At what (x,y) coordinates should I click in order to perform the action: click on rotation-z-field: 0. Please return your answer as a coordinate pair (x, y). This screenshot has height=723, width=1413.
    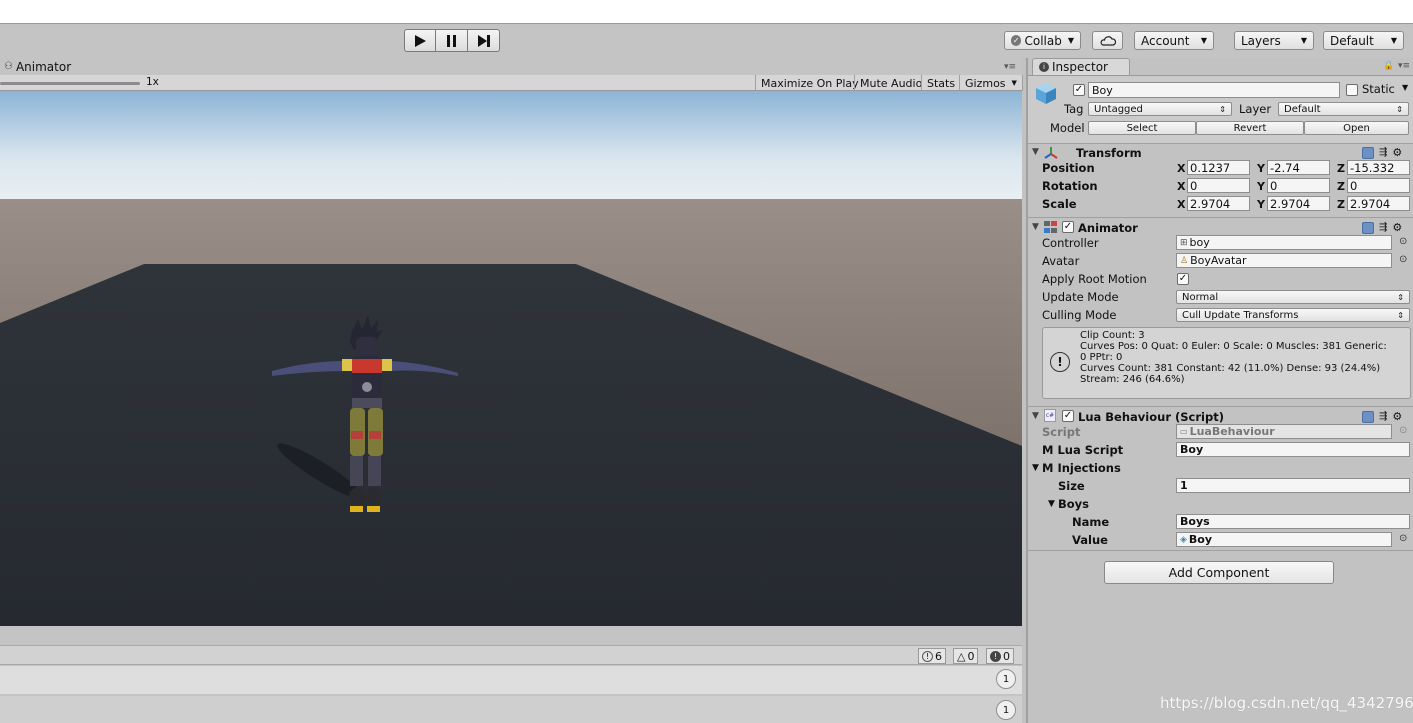
    Looking at the image, I should click on (1378, 185).